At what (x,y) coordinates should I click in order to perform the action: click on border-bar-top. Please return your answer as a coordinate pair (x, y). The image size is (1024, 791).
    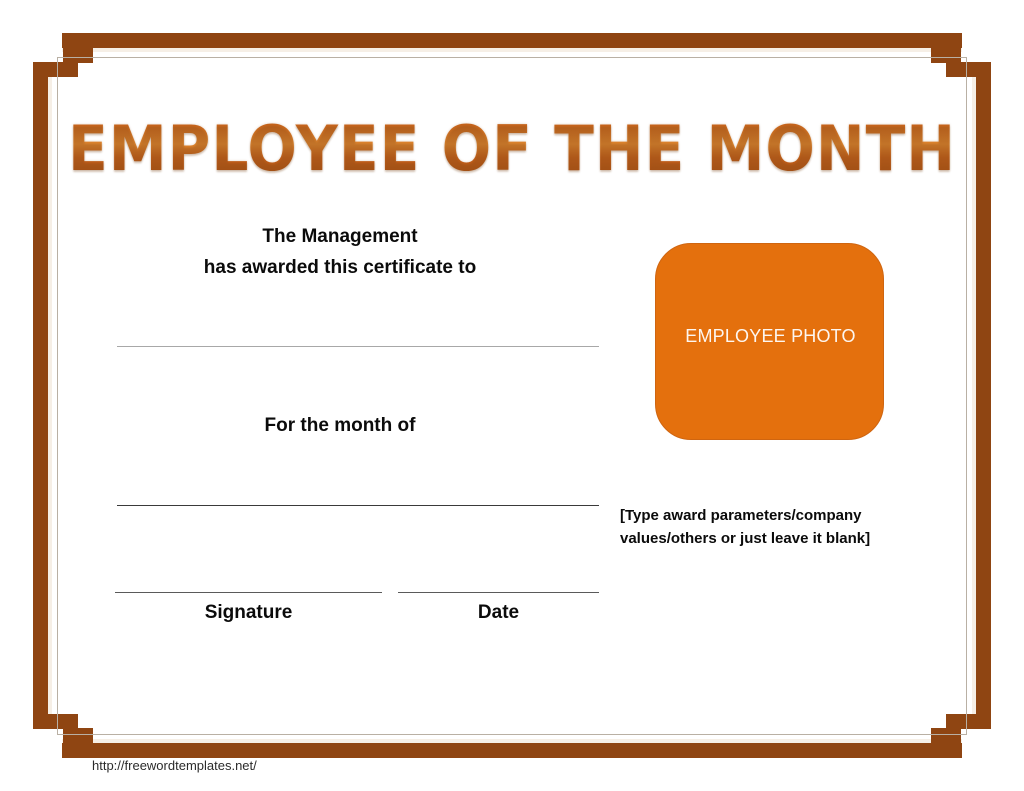
    Looking at the image, I should click on (512, 40).